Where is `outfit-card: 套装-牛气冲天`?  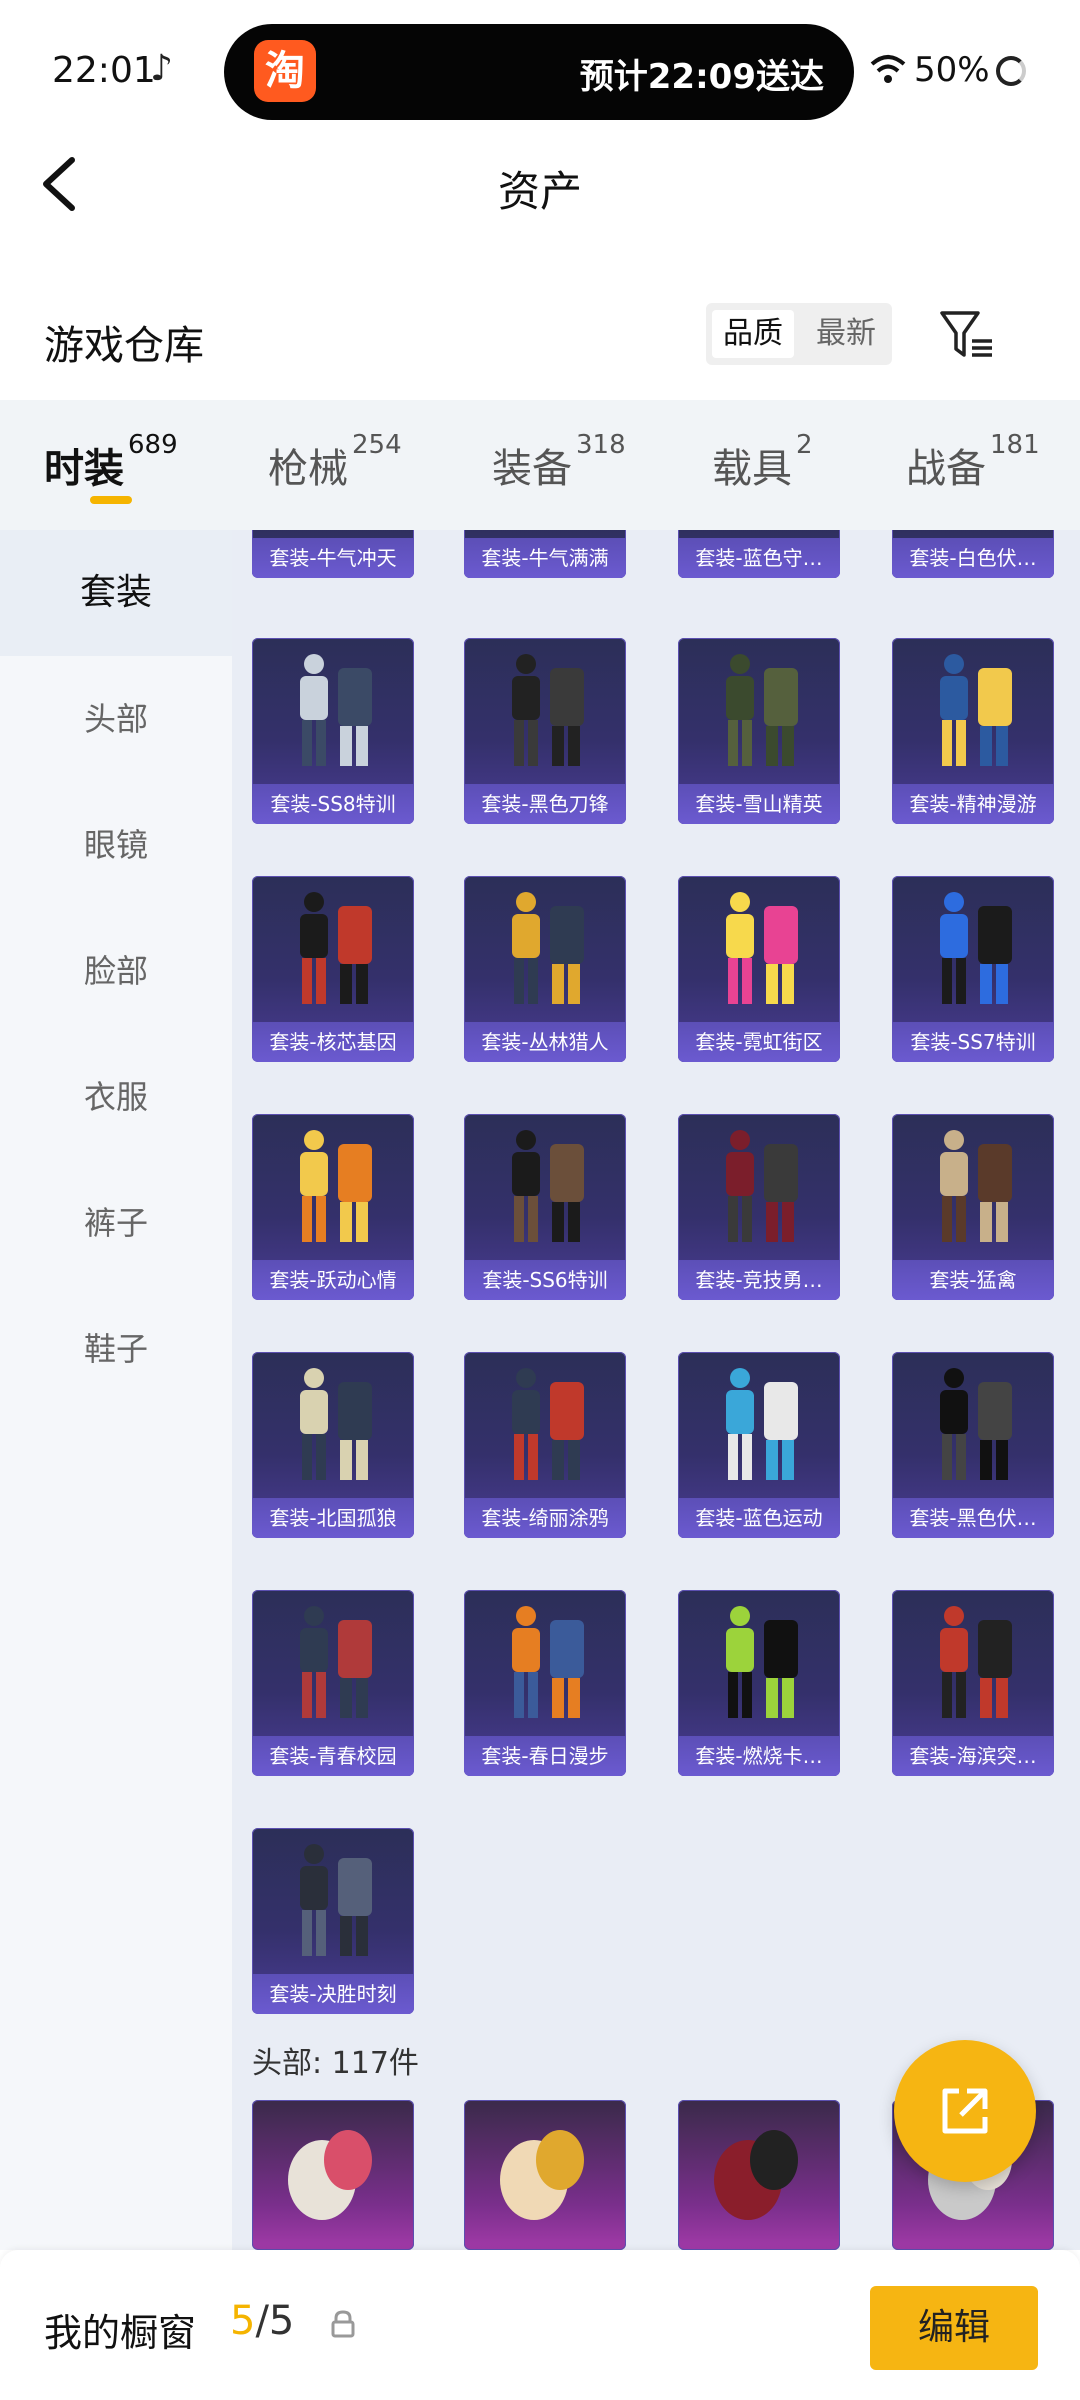 outfit-card: 套装-牛气冲天 is located at coordinates (333, 554).